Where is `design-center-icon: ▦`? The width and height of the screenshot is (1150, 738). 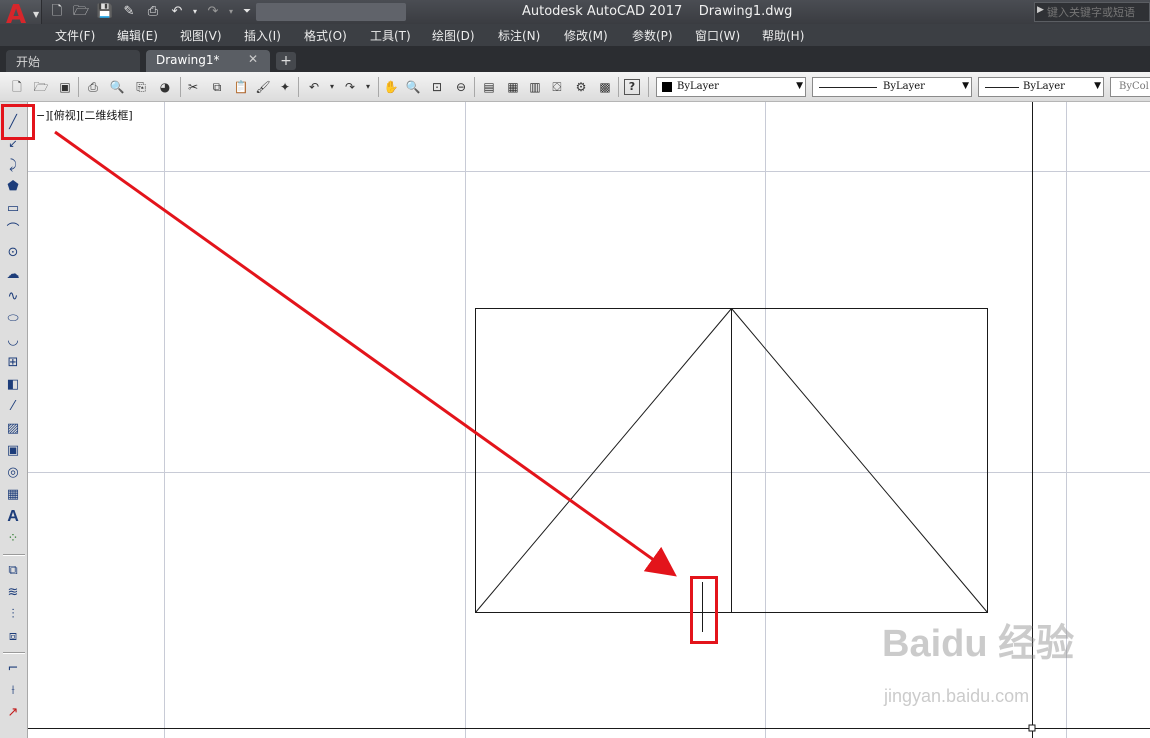
design-center-icon: ▦ is located at coordinates (513, 87).